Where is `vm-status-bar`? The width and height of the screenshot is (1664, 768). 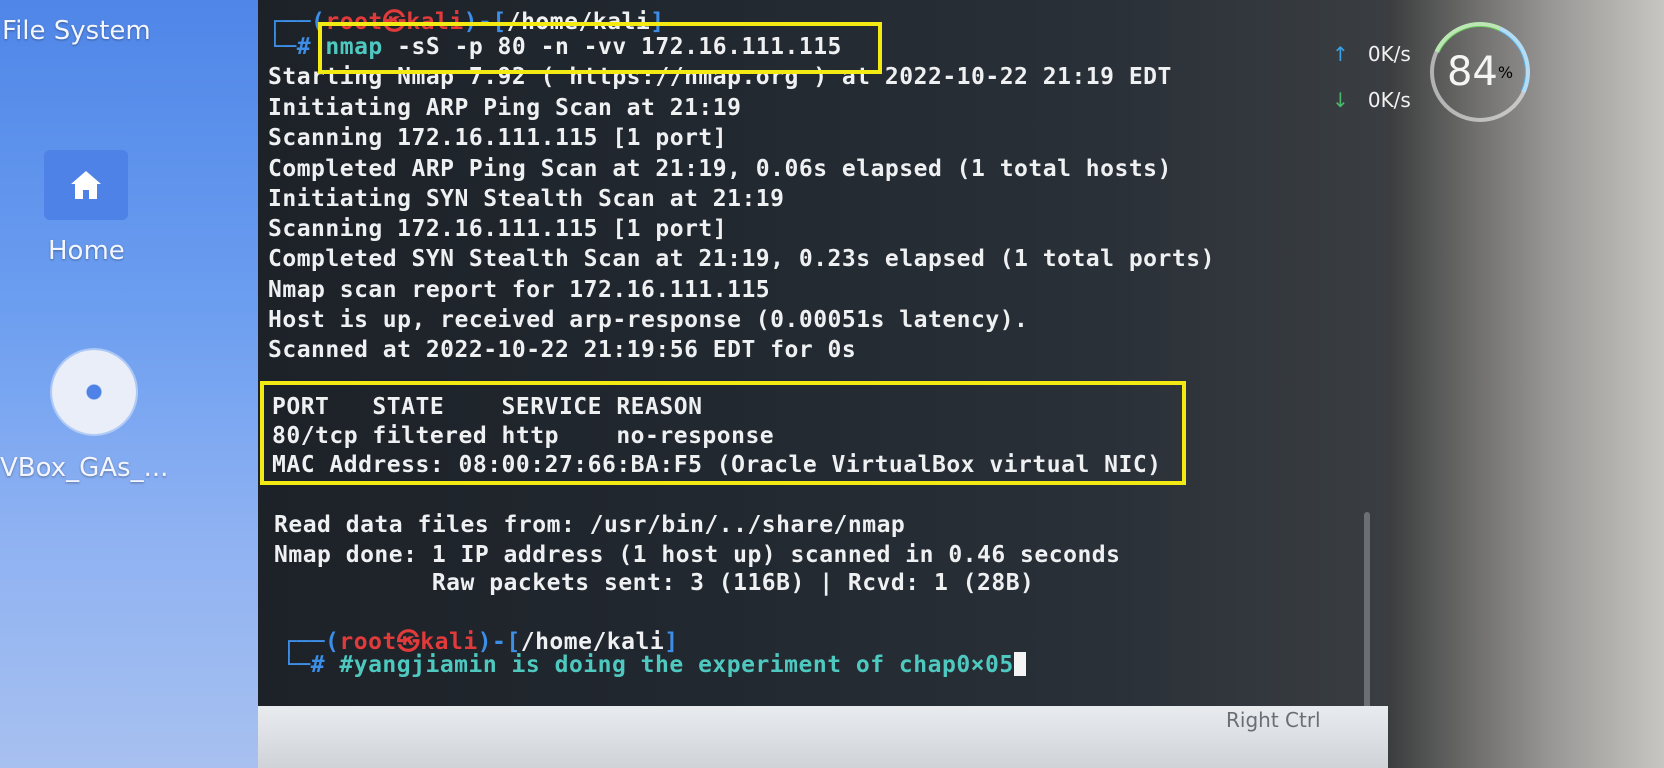 vm-status-bar is located at coordinates (823, 737).